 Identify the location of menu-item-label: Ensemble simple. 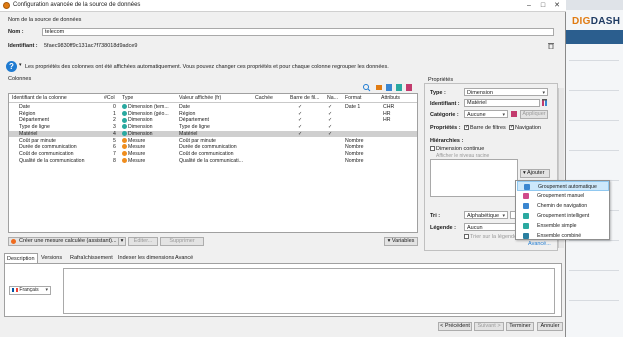
(557, 226).